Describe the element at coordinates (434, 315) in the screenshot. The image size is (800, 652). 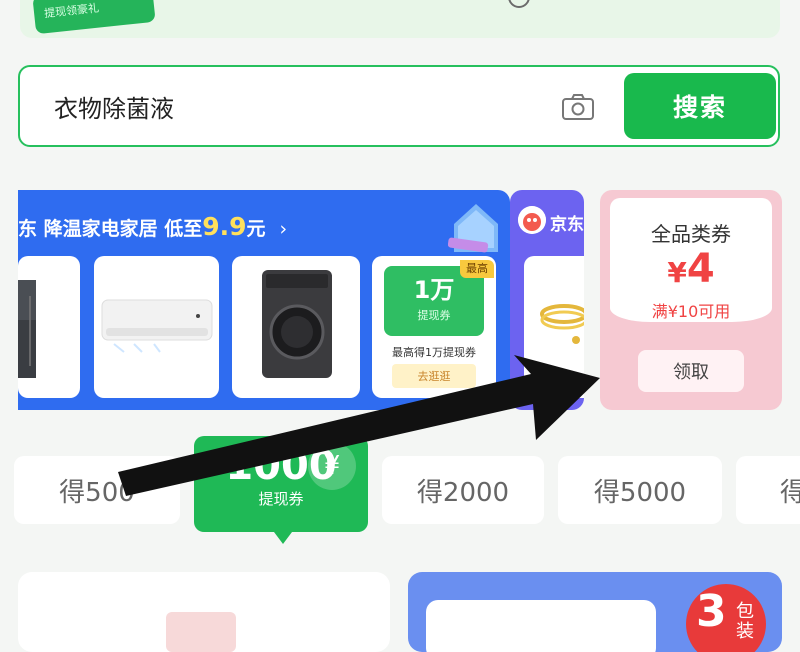
I see `coupon-mini-sub: 提现券` at that location.